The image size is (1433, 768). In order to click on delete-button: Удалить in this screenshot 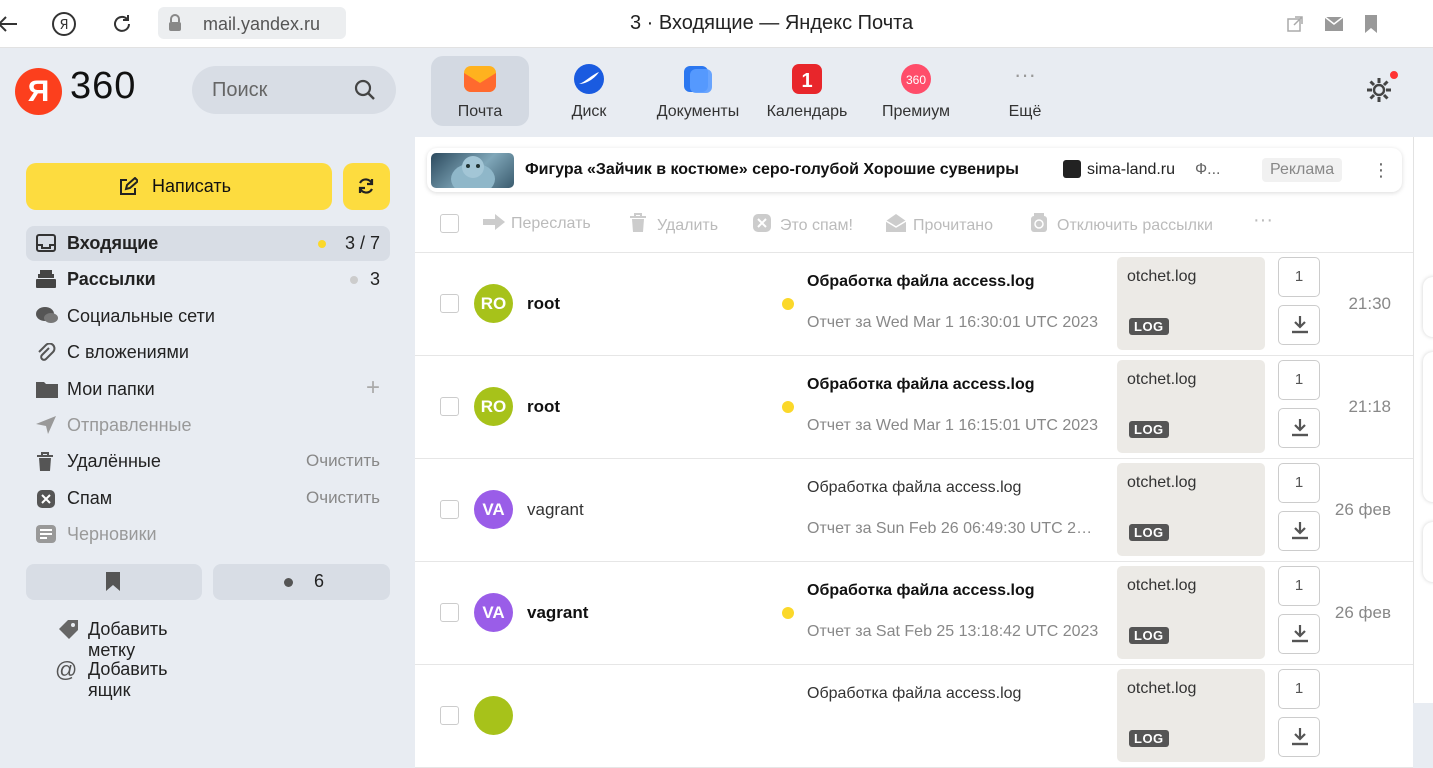, I will do `click(673, 224)`.